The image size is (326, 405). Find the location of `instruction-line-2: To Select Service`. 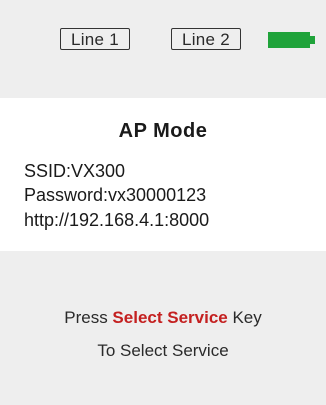

instruction-line-2: To Select Service is located at coordinates (163, 350).